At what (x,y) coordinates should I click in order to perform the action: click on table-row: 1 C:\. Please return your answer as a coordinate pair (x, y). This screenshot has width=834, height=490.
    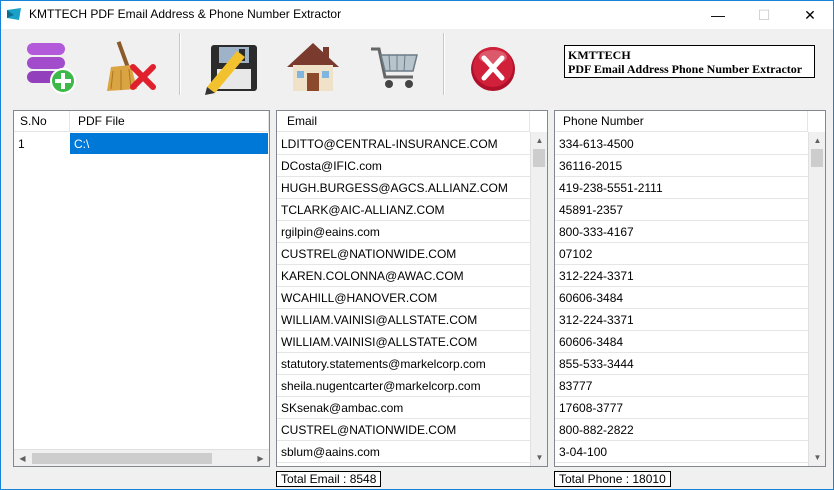
    Looking at the image, I should click on (141, 144).